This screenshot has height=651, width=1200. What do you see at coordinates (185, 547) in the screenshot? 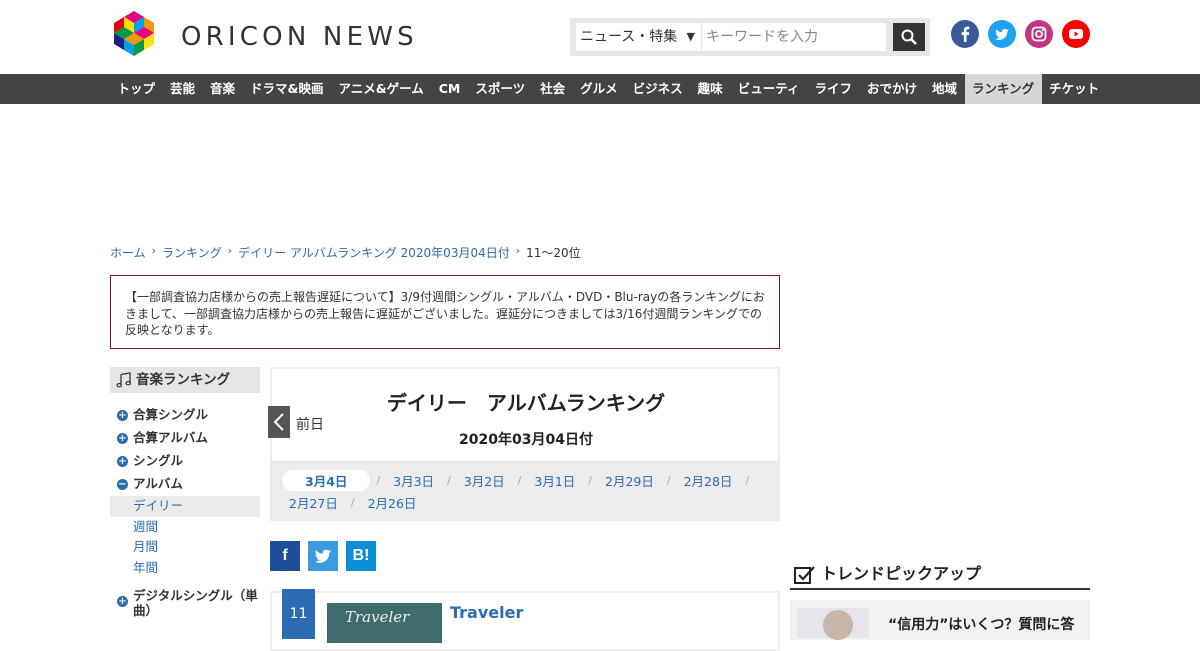
I see `sidebar-subitem-monthly: 月間` at bounding box center [185, 547].